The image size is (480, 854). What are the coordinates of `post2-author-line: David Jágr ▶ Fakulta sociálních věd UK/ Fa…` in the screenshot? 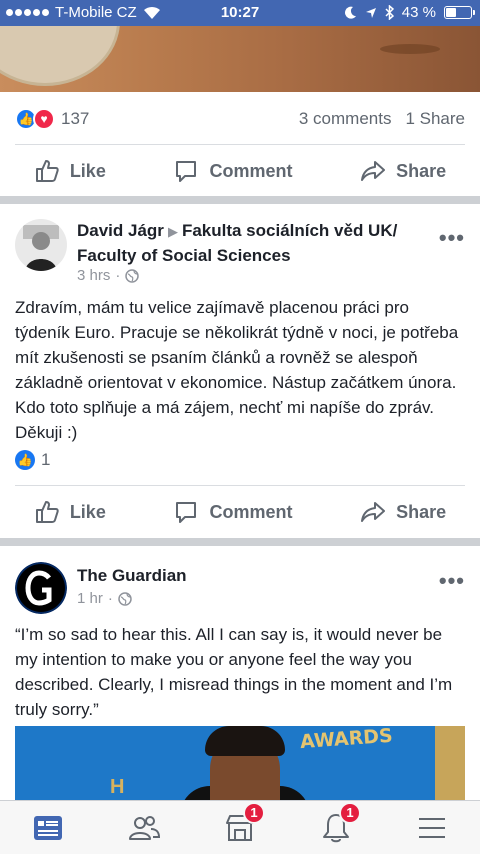 It's located at (254, 243).